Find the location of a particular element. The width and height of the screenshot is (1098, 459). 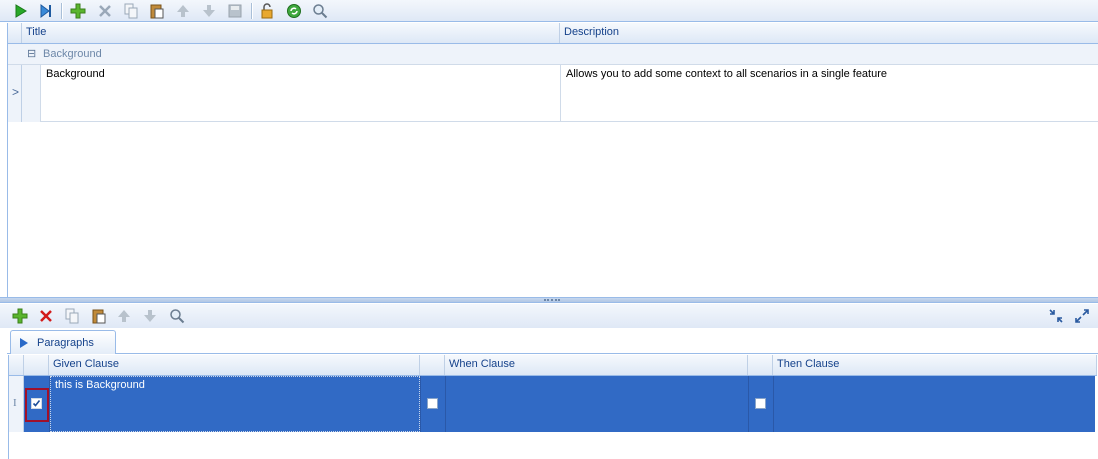

column-header-when: When Clause is located at coordinates (596, 365).